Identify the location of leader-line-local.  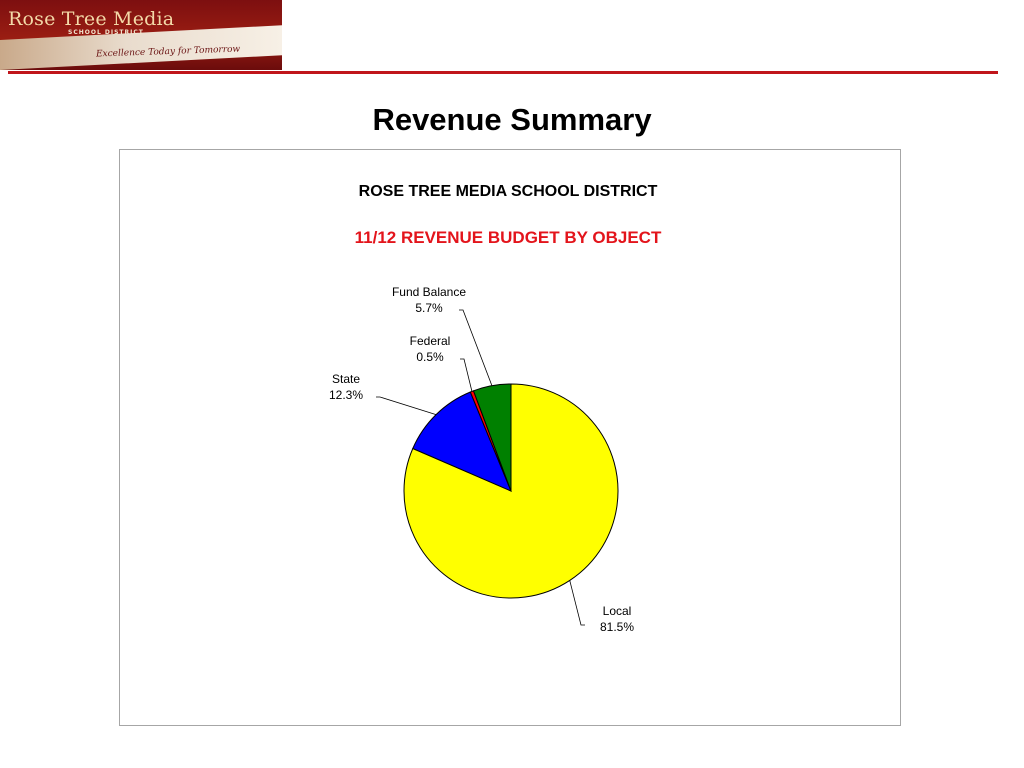
(577, 603).